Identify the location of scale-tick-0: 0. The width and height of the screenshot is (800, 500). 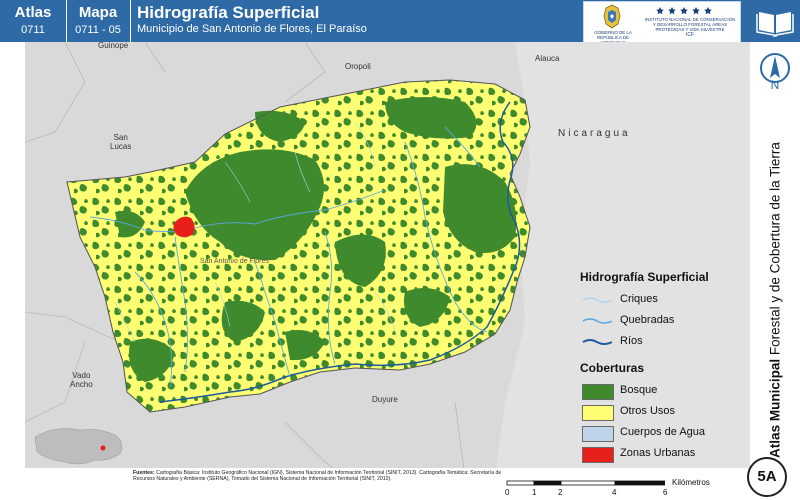
(507, 492).